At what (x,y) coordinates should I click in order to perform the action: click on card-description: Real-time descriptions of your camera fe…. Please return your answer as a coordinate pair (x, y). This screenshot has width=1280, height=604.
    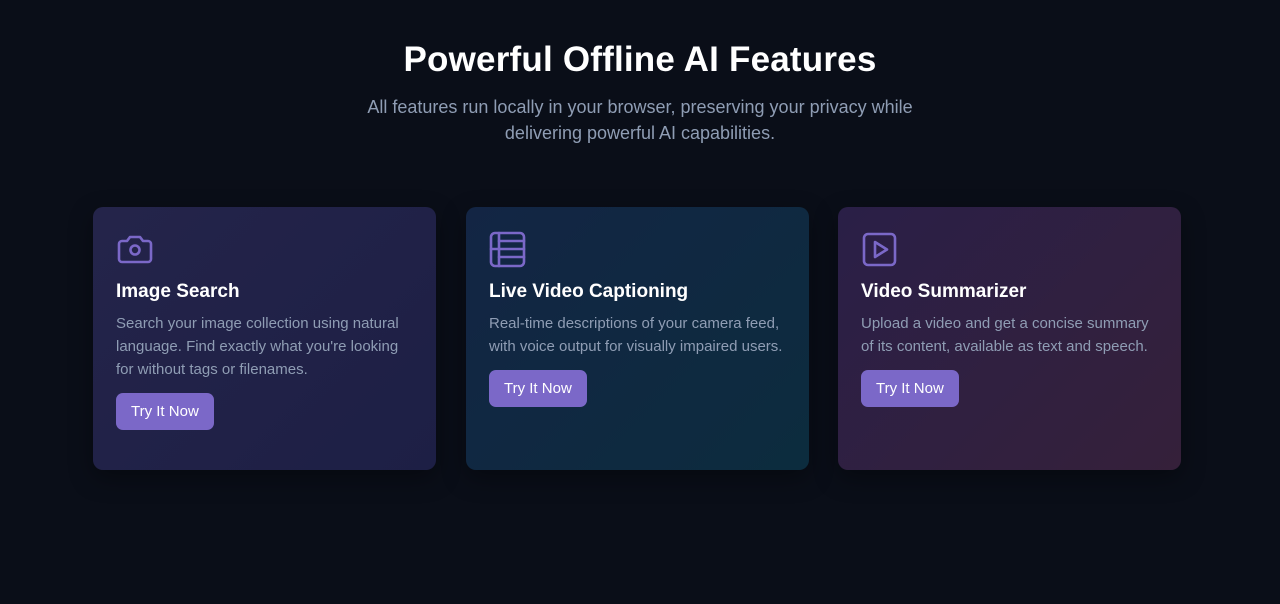
    Looking at the image, I should click on (636, 335).